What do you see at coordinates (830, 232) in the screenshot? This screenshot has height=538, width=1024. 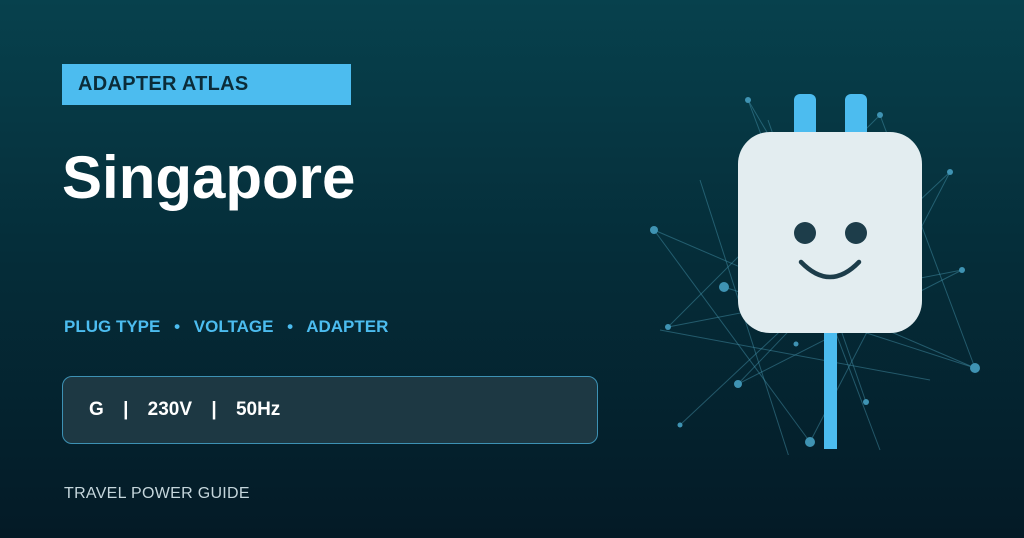 I see `plug-body` at bounding box center [830, 232].